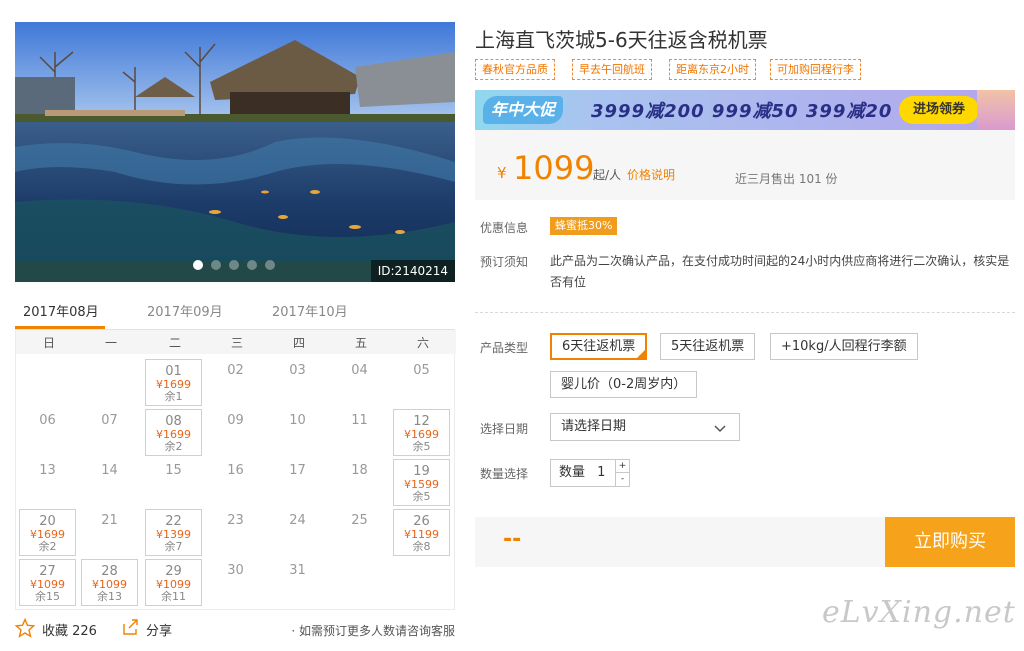 Image resolution: width=1024 pixels, height=651 pixels. What do you see at coordinates (421, 546) in the screenshot?
I see `day-remaining: 余8` at bounding box center [421, 546].